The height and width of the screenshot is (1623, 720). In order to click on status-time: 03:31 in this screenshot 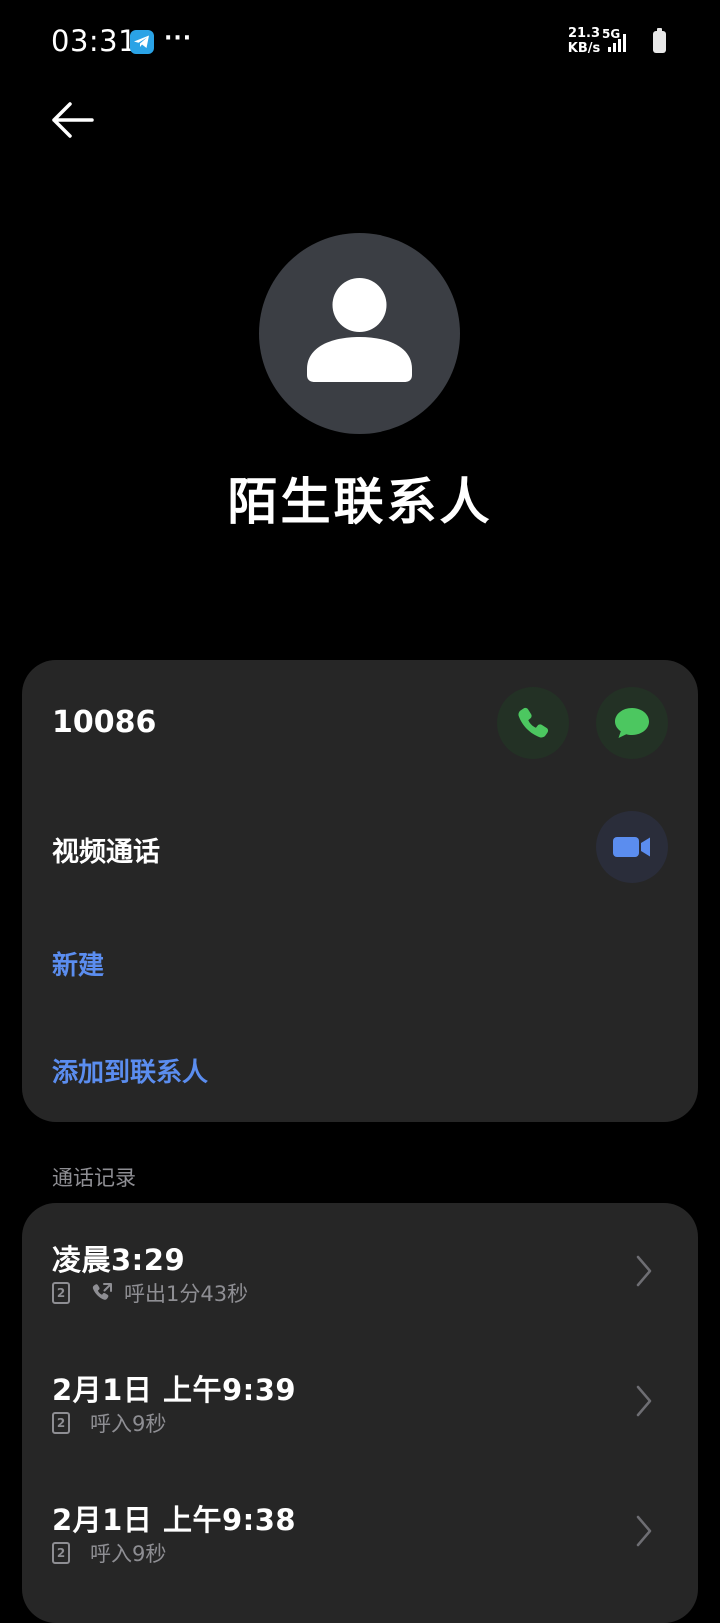, I will do `click(94, 41)`.